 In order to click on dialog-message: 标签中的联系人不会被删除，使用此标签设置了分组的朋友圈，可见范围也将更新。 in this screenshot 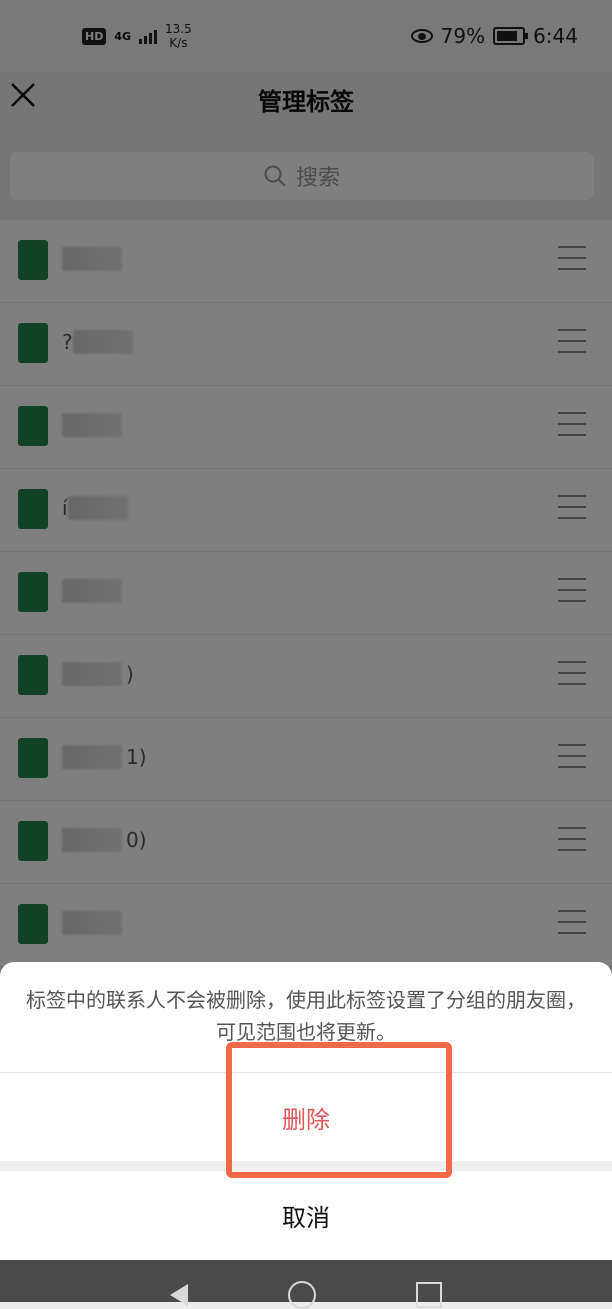, I will do `click(306, 1016)`.